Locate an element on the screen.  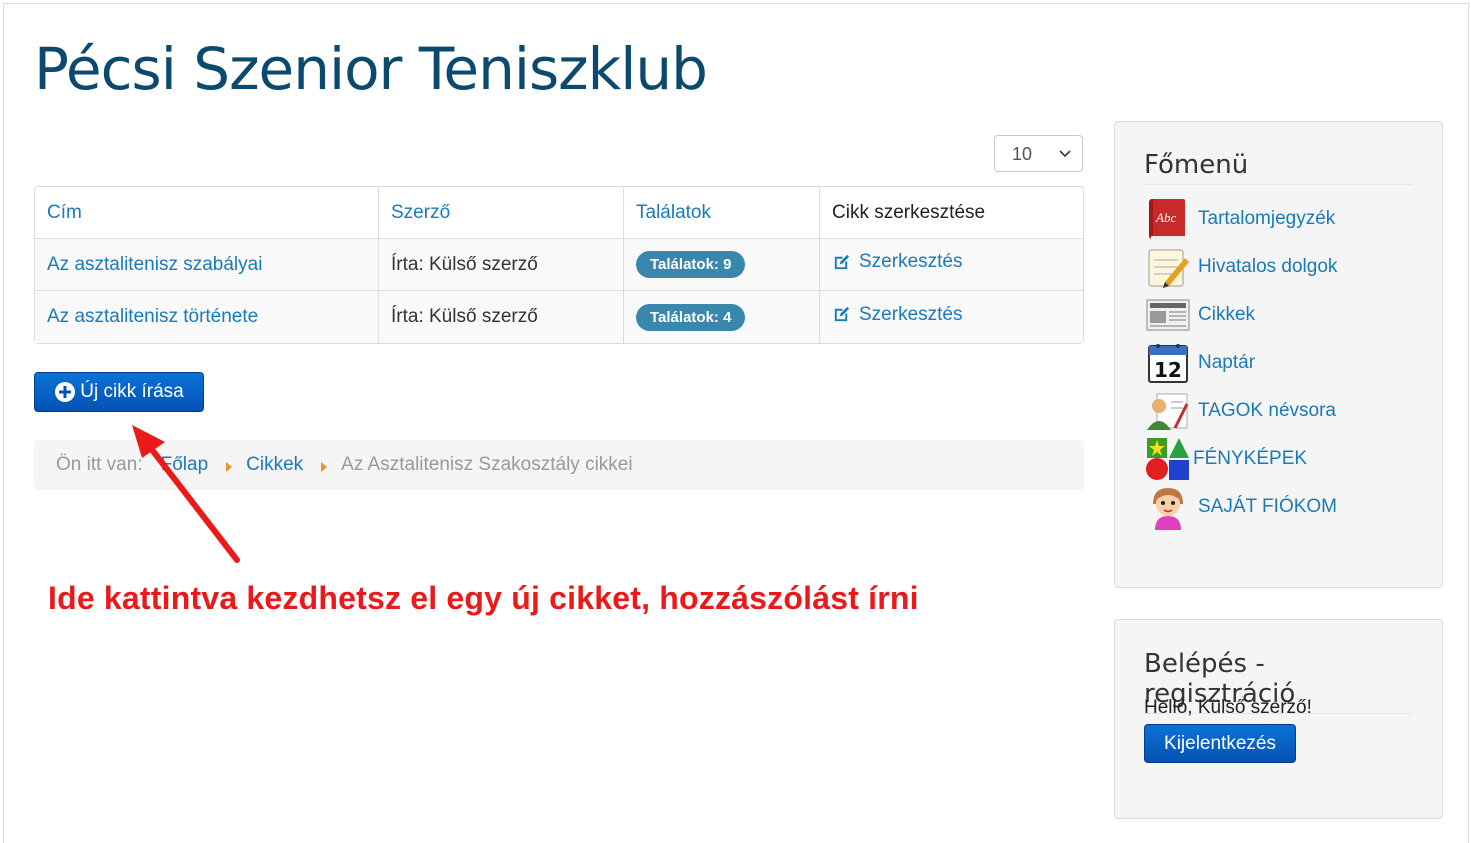
annotation-arrow-icon is located at coordinates (186, 494).